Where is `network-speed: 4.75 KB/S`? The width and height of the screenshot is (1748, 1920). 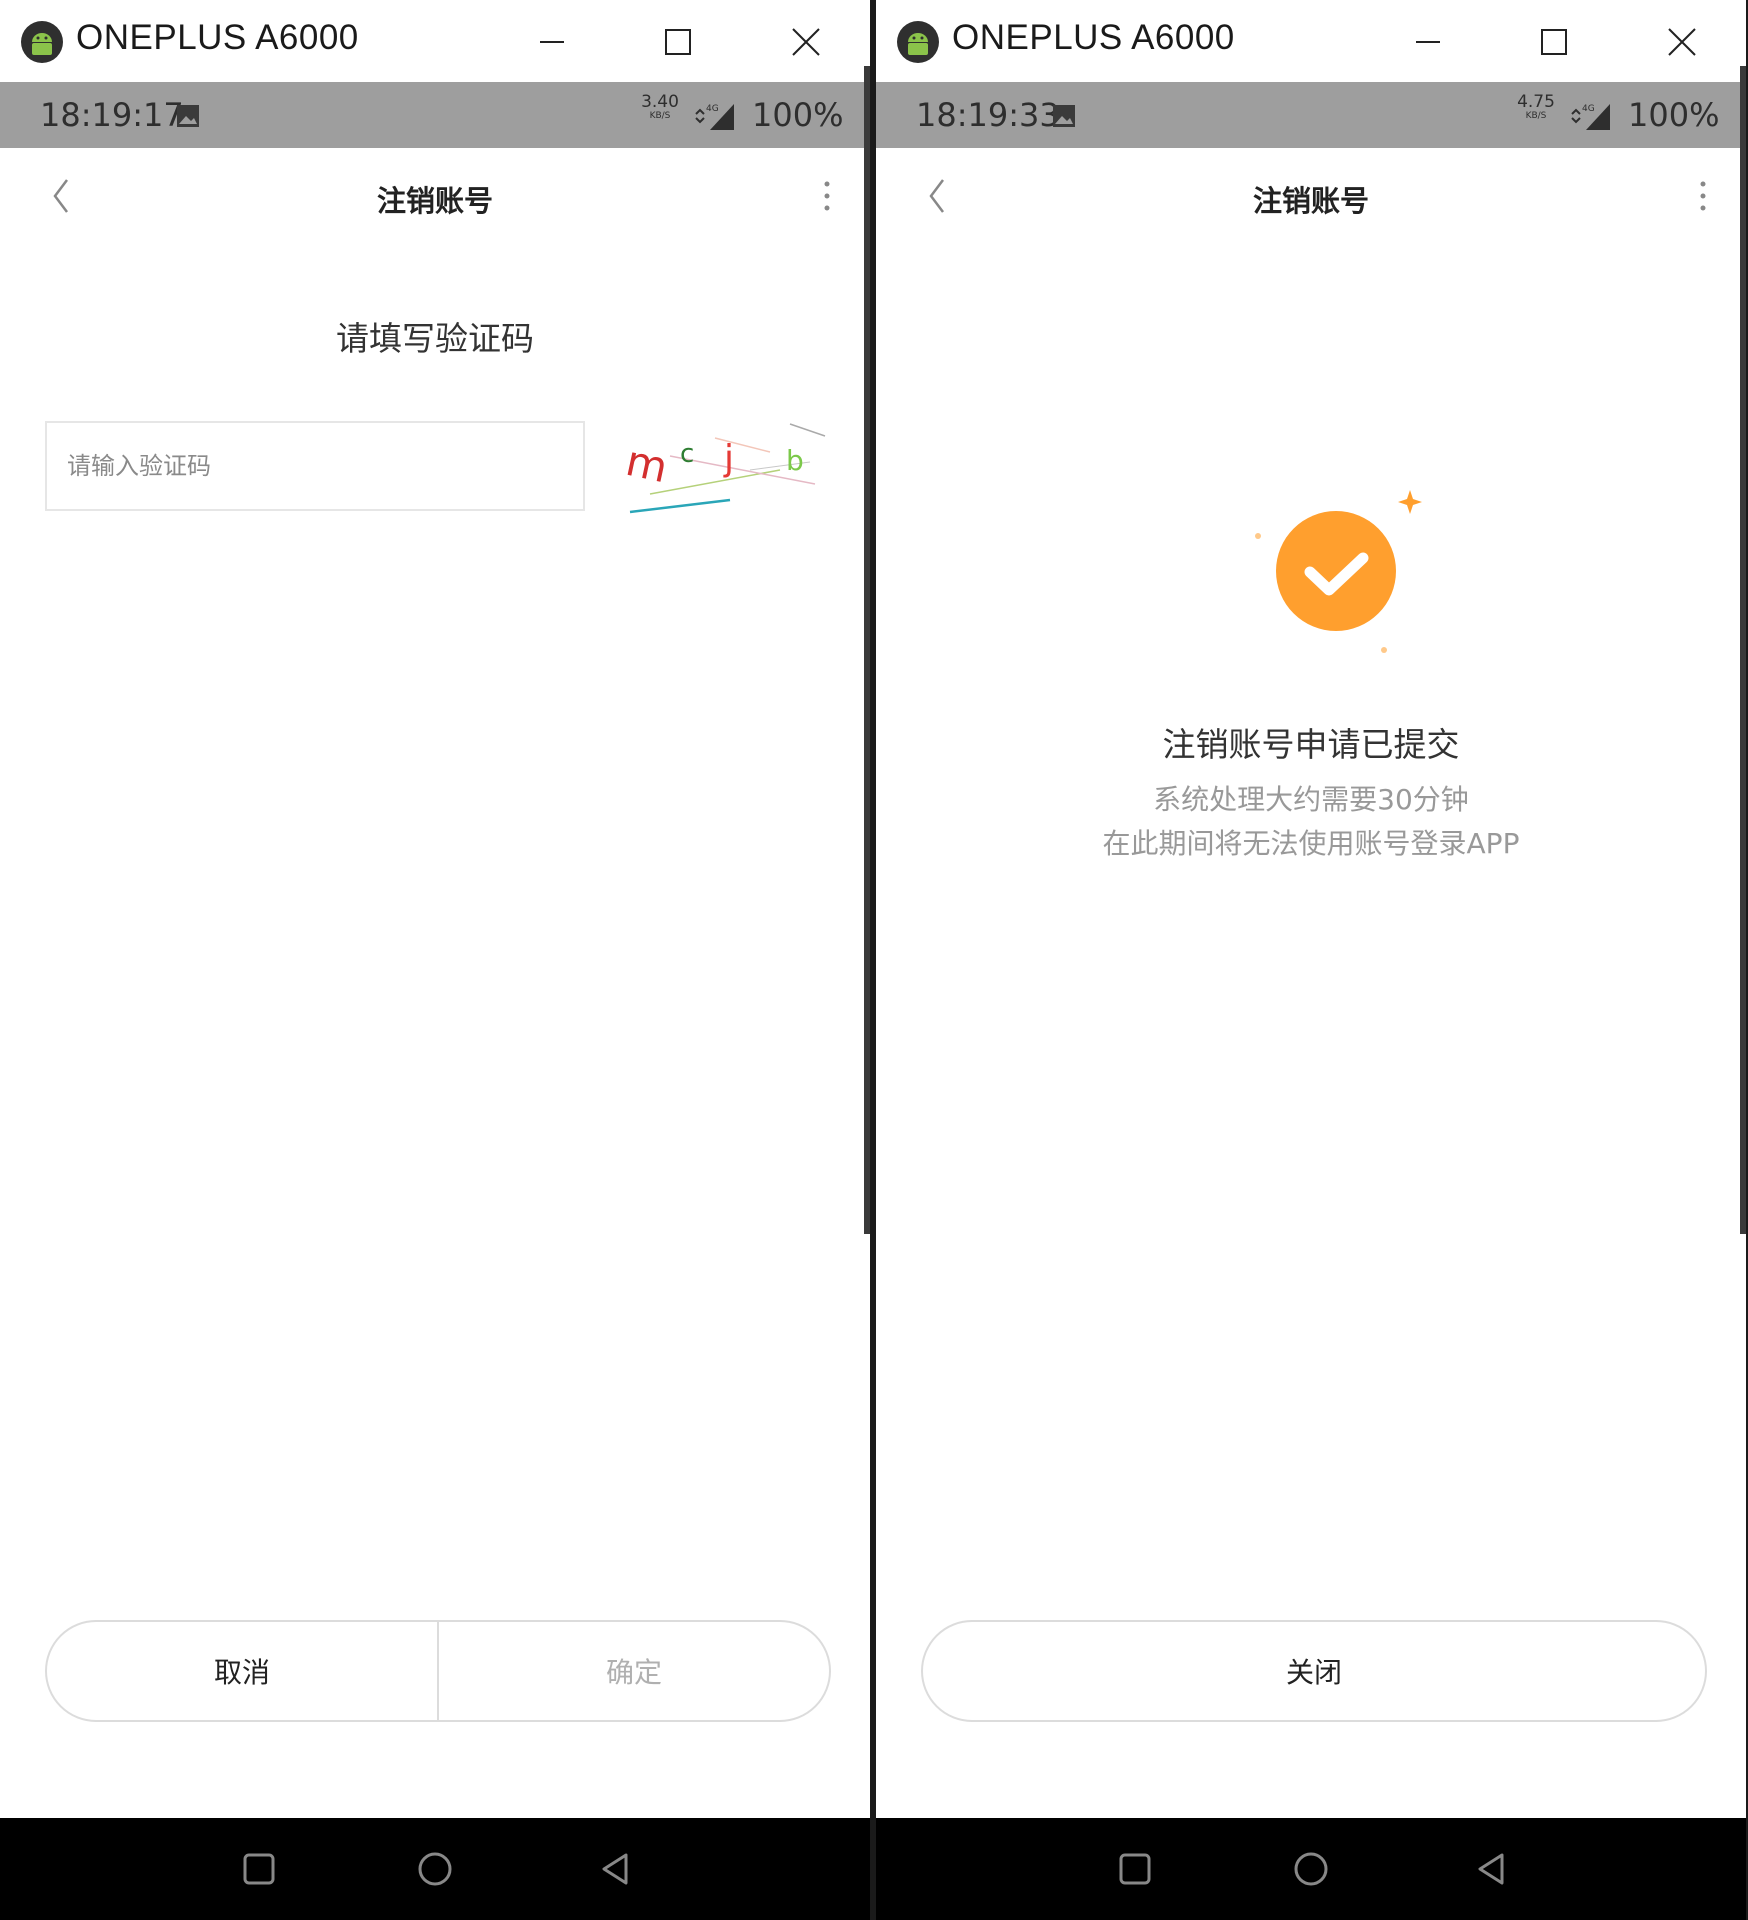 network-speed: 4.75 KB/S is located at coordinates (1536, 107).